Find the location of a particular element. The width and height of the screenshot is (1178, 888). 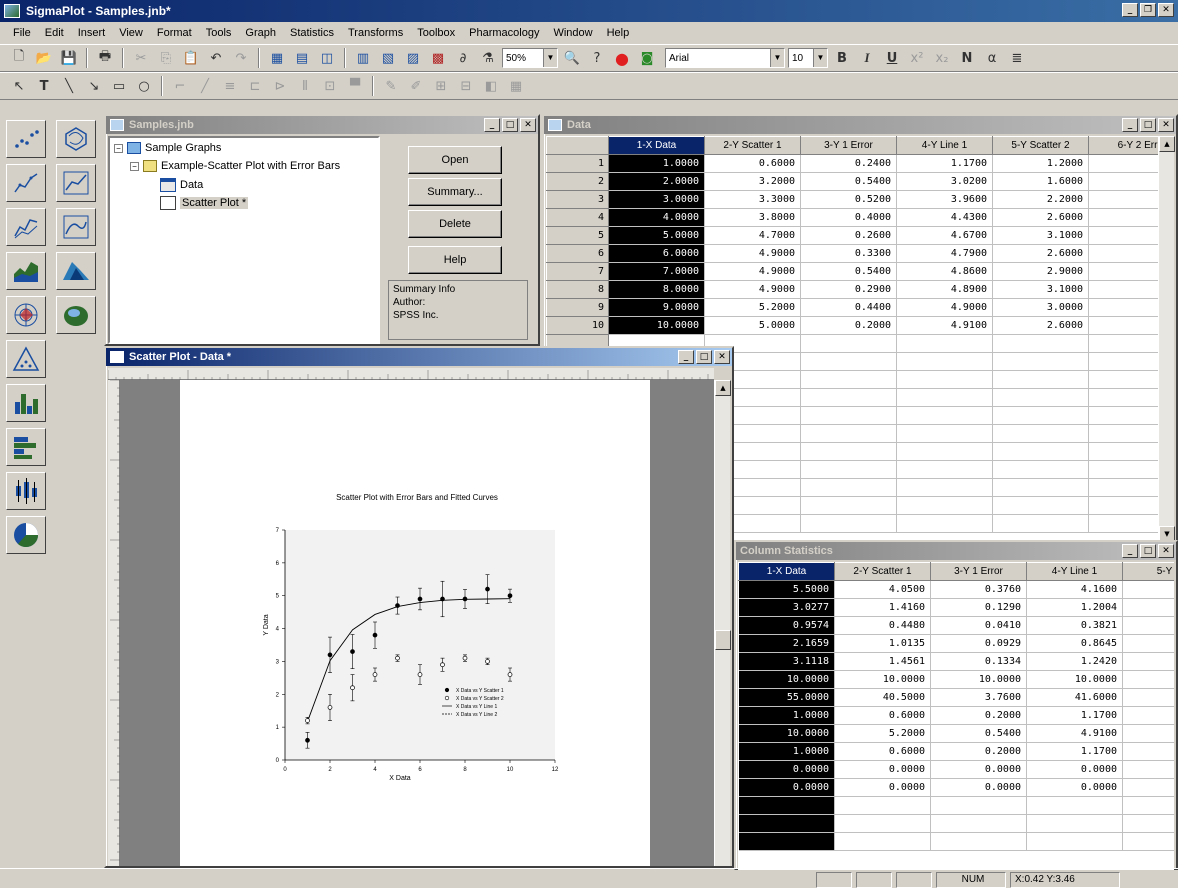

cell: 1.0000 is located at coordinates (656, 163).